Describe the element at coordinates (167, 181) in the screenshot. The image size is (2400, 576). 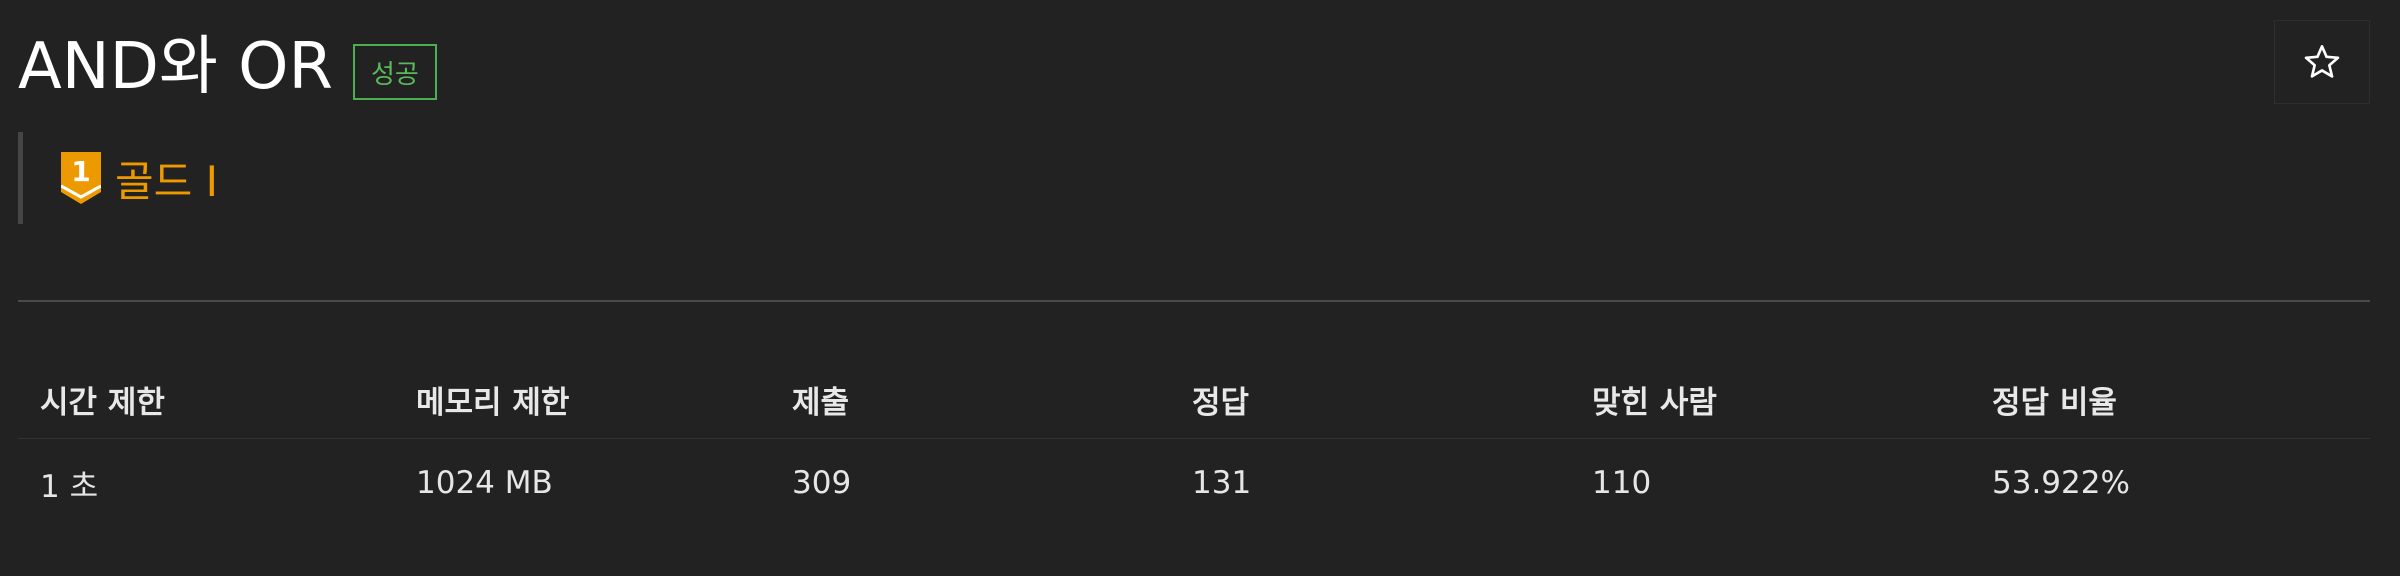
I see `tier-label: 골드 I` at that location.